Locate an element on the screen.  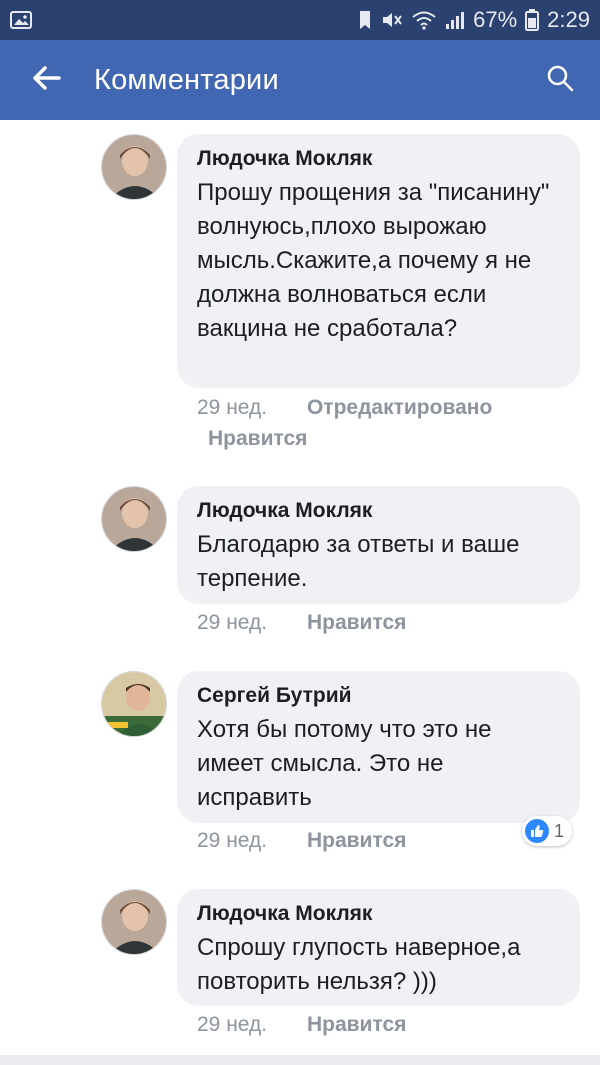
comment-meta: 29 нед. Отредактировано is located at coordinates (344, 408).